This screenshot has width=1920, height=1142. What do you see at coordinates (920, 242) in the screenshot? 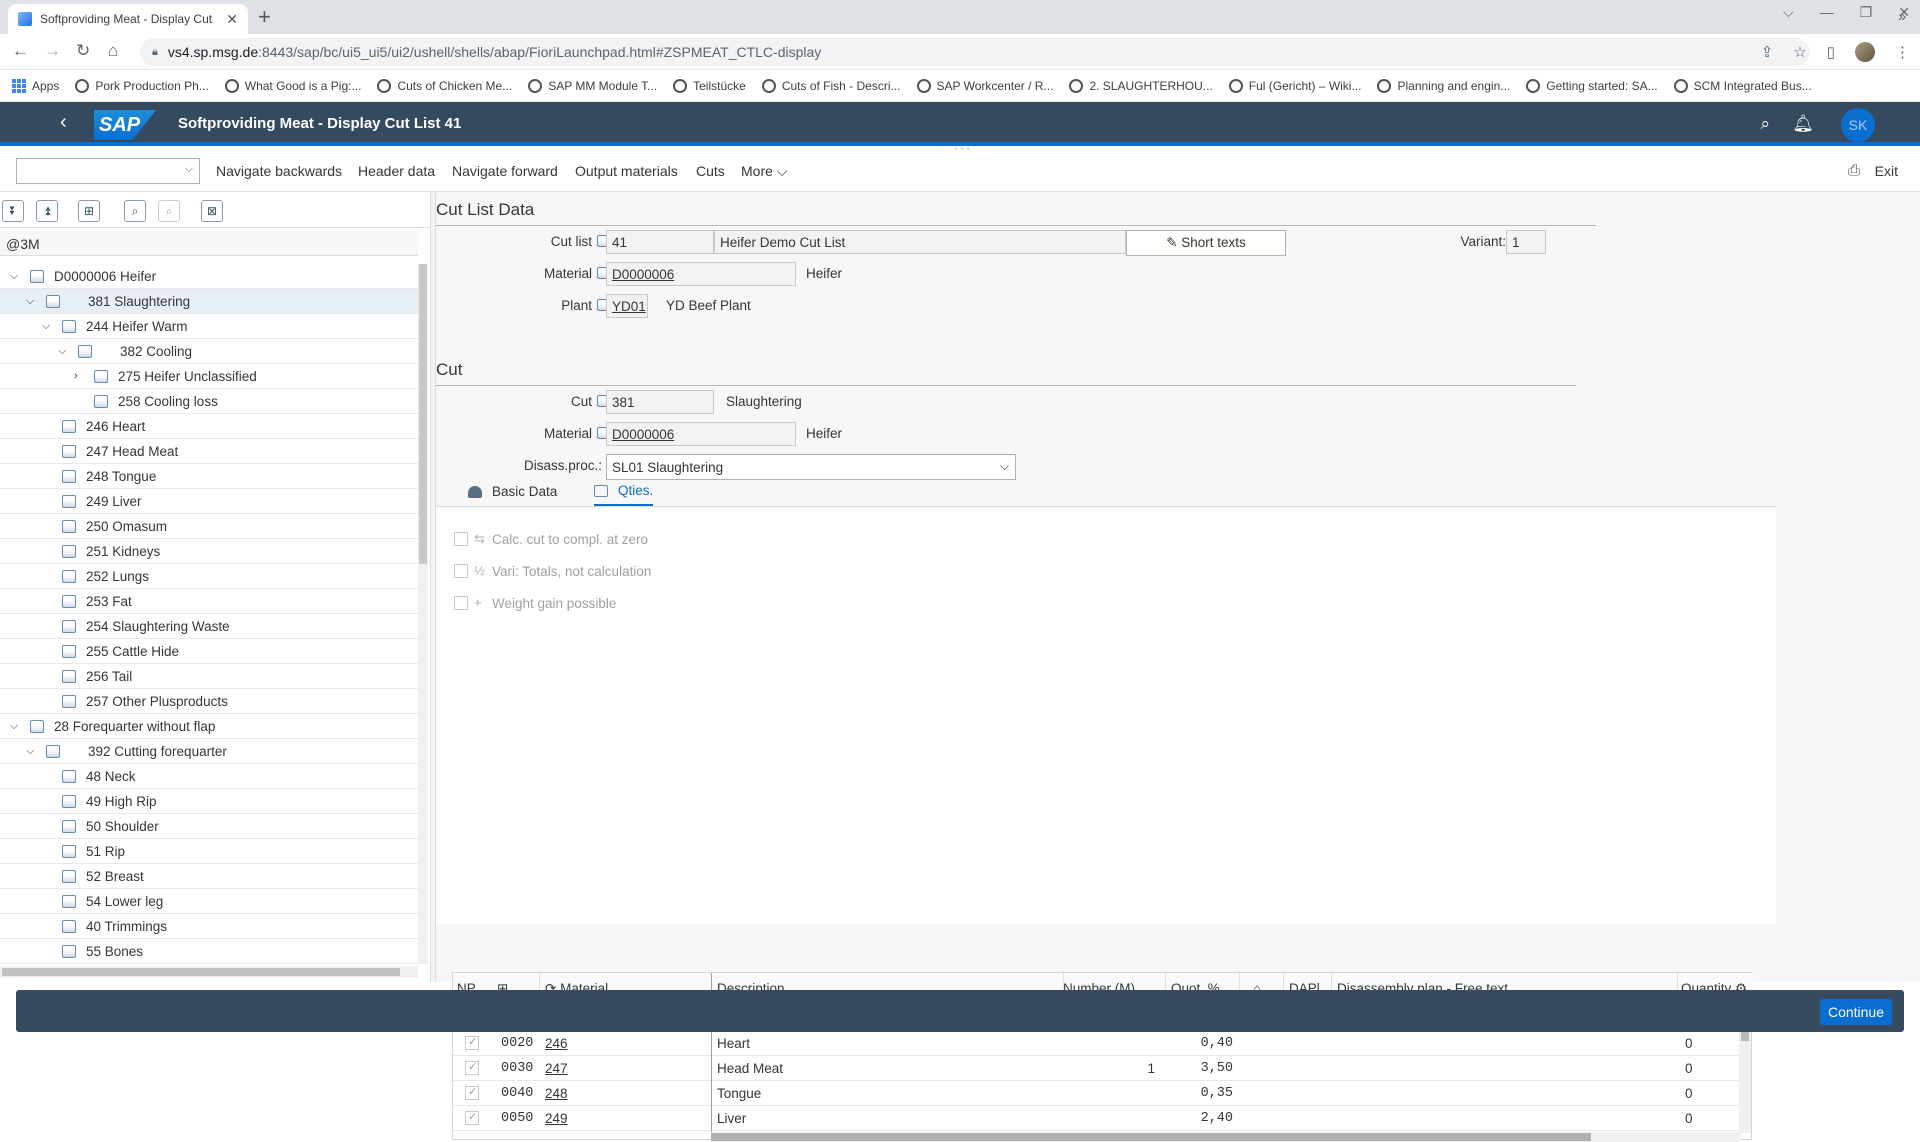
I see `cutlist-desc-field: Heifer Demo Cut List` at bounding box center [920, 242].